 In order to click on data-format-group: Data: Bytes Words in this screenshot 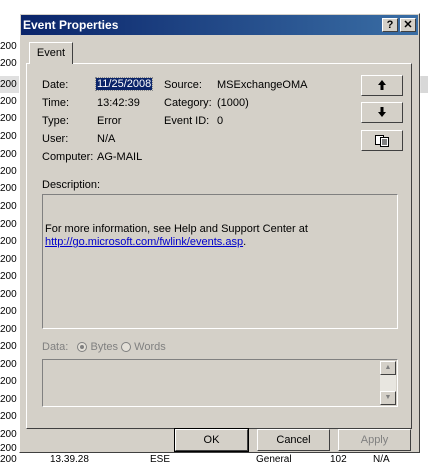, I will do `click(104, 347)`.